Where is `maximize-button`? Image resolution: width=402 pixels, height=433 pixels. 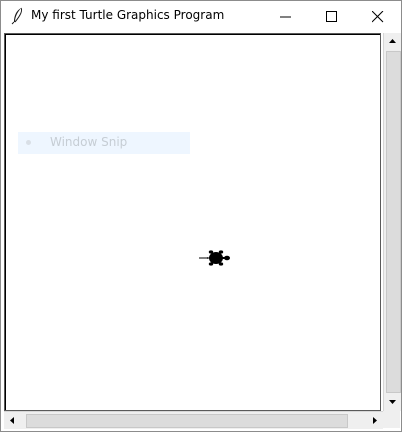
maximize-button is located at coordinates (332, 16).